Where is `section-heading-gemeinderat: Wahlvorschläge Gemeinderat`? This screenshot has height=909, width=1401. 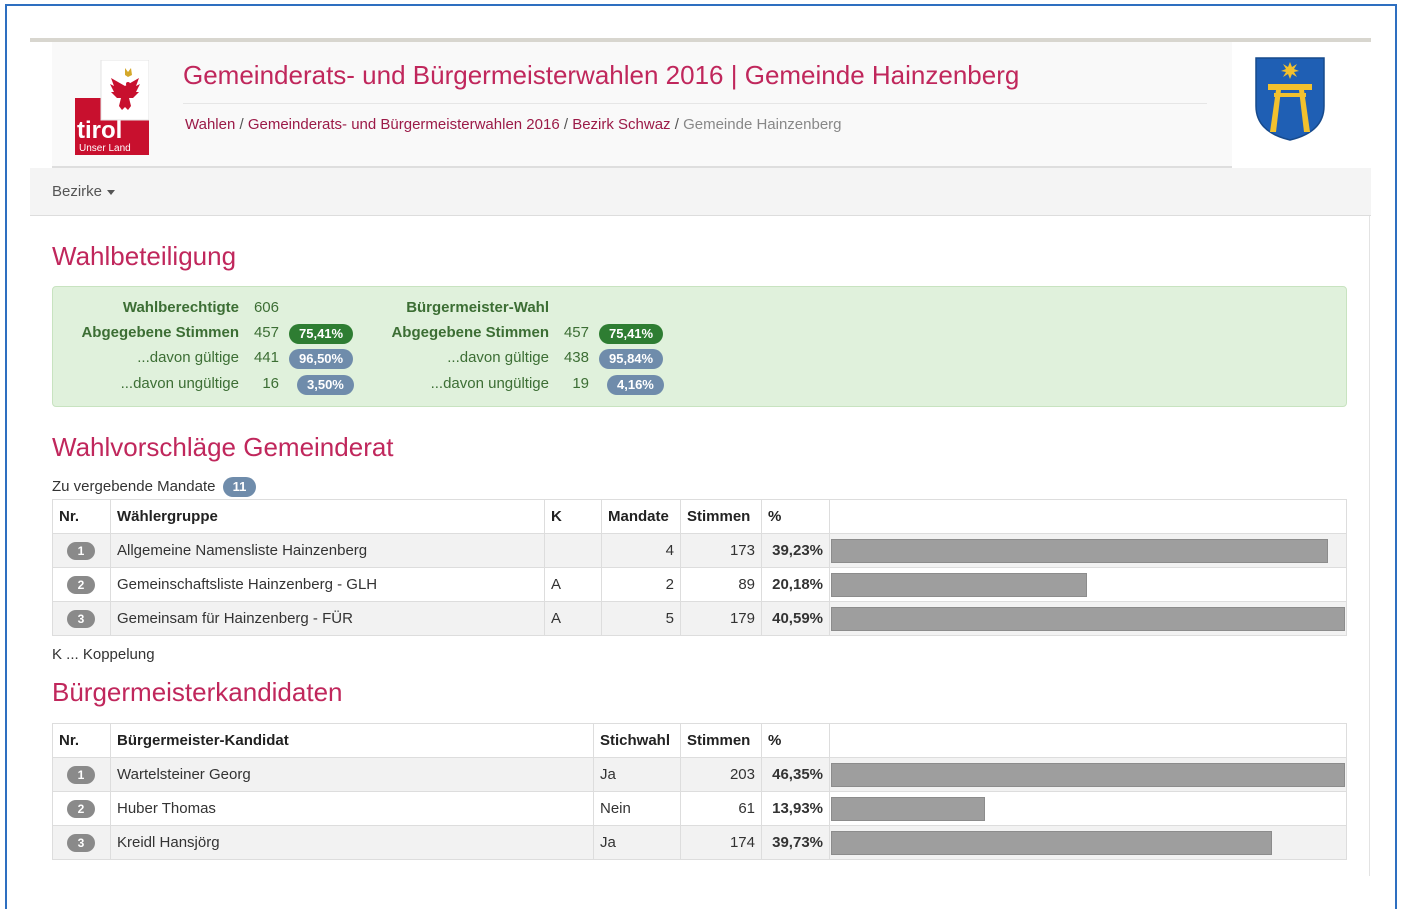 section-heading-gemeinderat: Wahlvorschläge Gemeinderat is located at coordinates (223, 447).